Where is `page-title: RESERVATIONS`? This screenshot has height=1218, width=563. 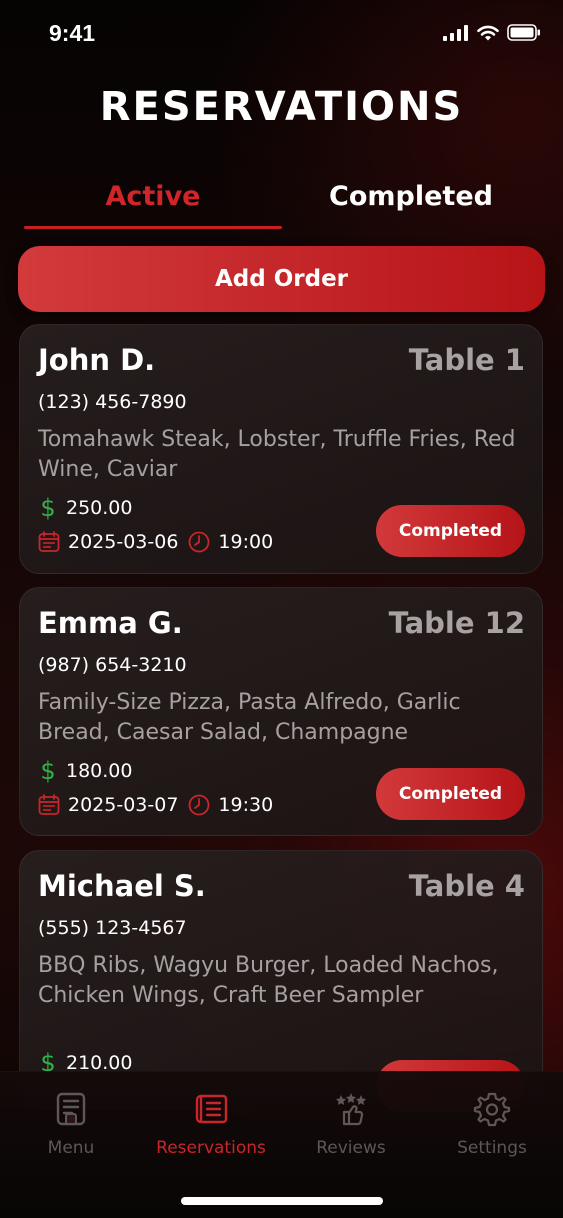 page-title: RESERVATIONS is located at coordinates (281, 107).